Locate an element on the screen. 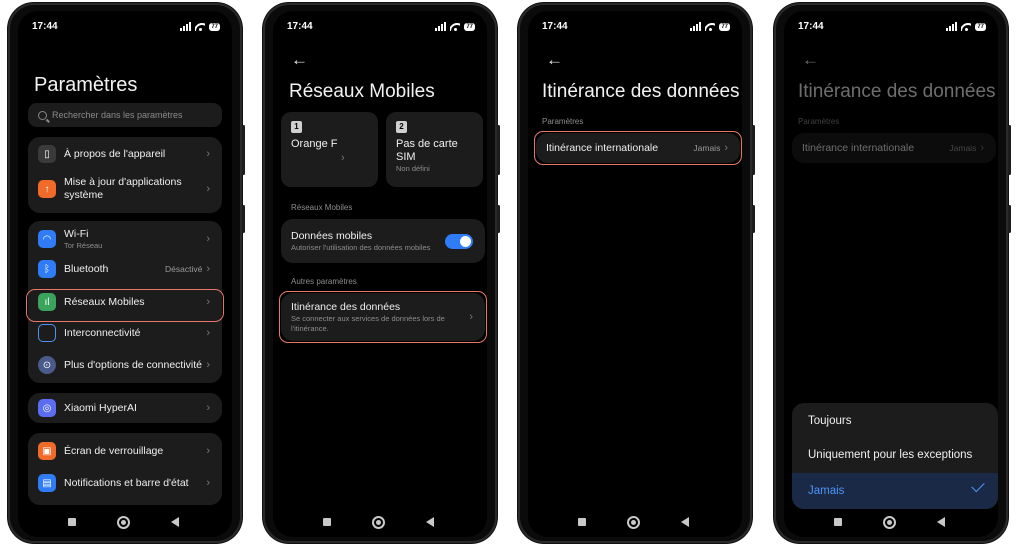 This screenshot has height=547, width=1024. settings-group-ai: ◎ Xiaomi HyperAI › is located at coordinates (125, 408).